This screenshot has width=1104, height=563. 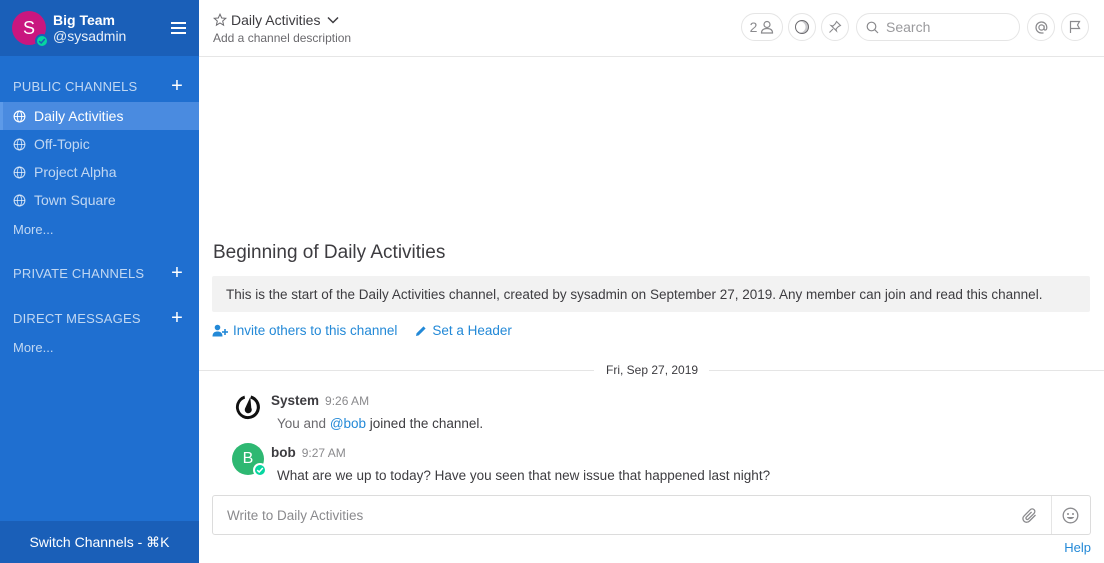 What do you see at coordinates (177, 318) in the screenshot?
I see `add-direct-message-icon: +` at bounding box center [177, 318].